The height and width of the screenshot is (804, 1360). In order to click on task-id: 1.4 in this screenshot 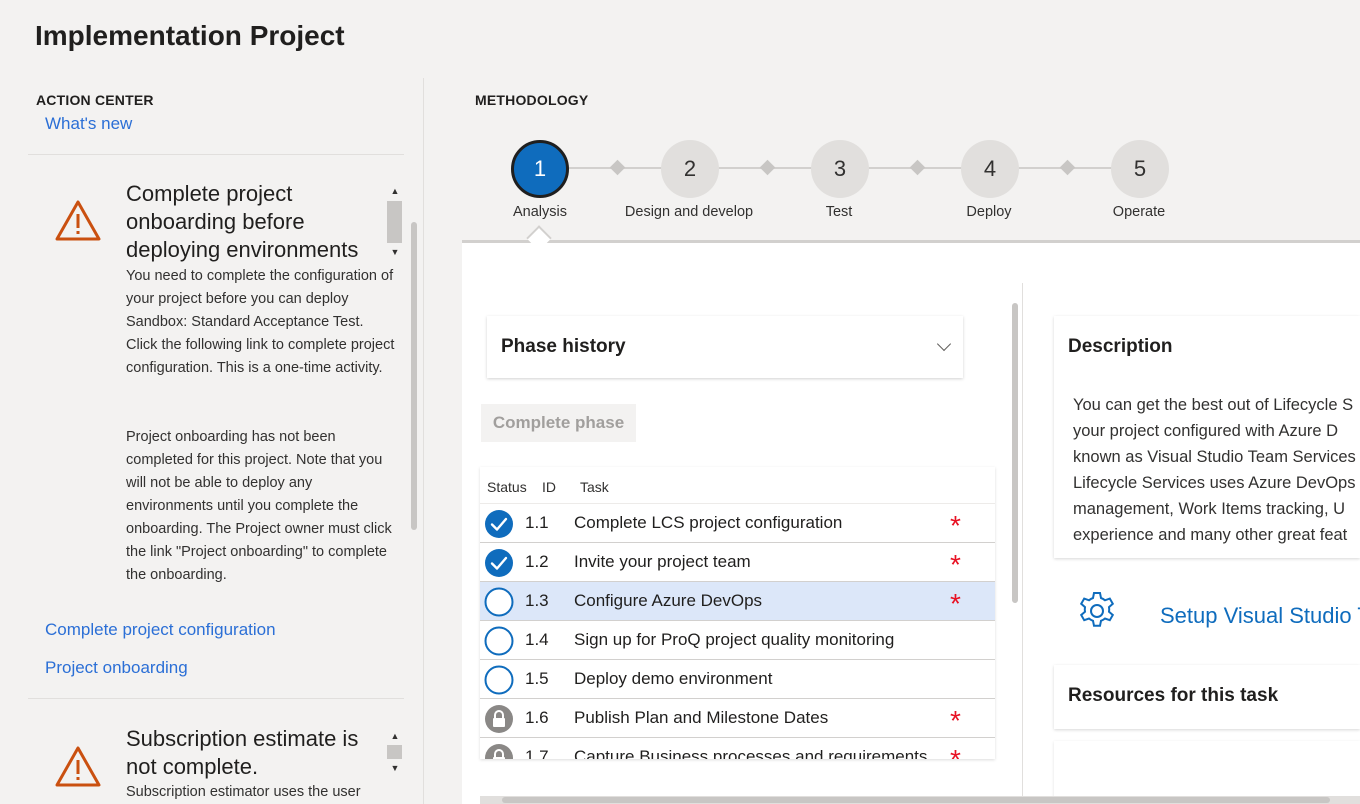, I will do `click(537, 639)`.